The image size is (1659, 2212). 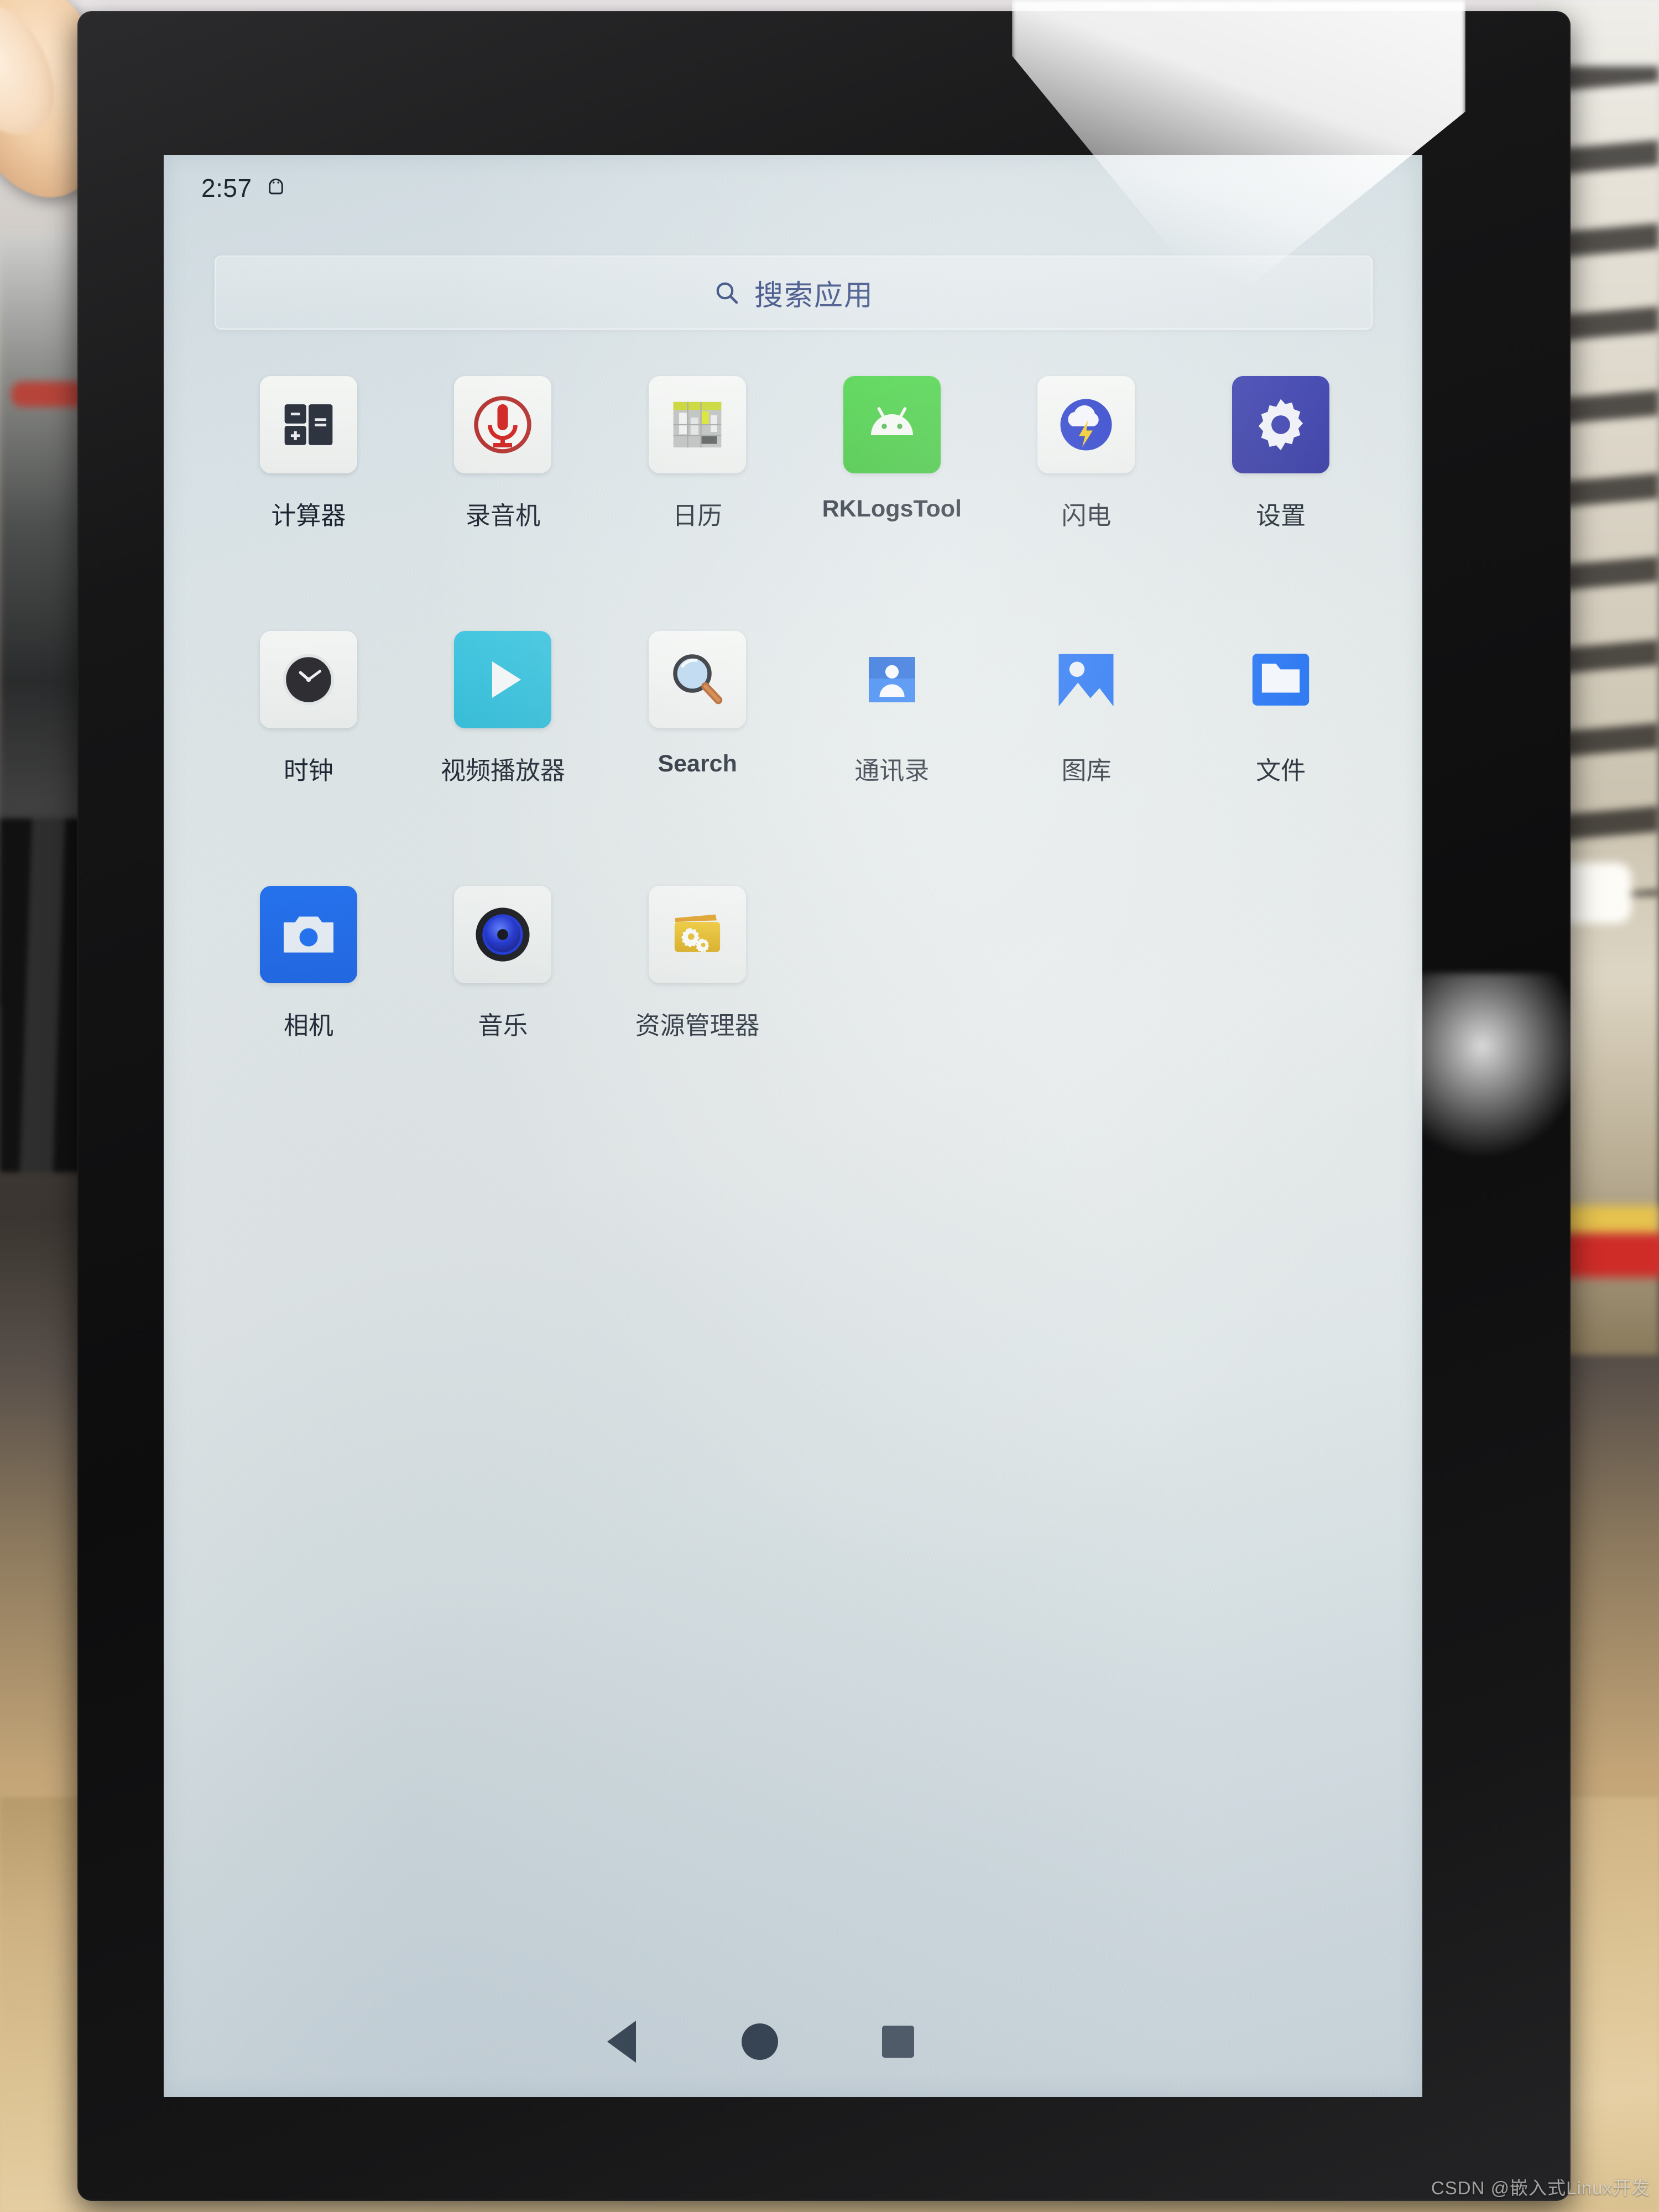 What do you see at coordinates (503, 771) in the screenshot?
I see `app-label: 视频播放器` at bounding box center [503, 771].